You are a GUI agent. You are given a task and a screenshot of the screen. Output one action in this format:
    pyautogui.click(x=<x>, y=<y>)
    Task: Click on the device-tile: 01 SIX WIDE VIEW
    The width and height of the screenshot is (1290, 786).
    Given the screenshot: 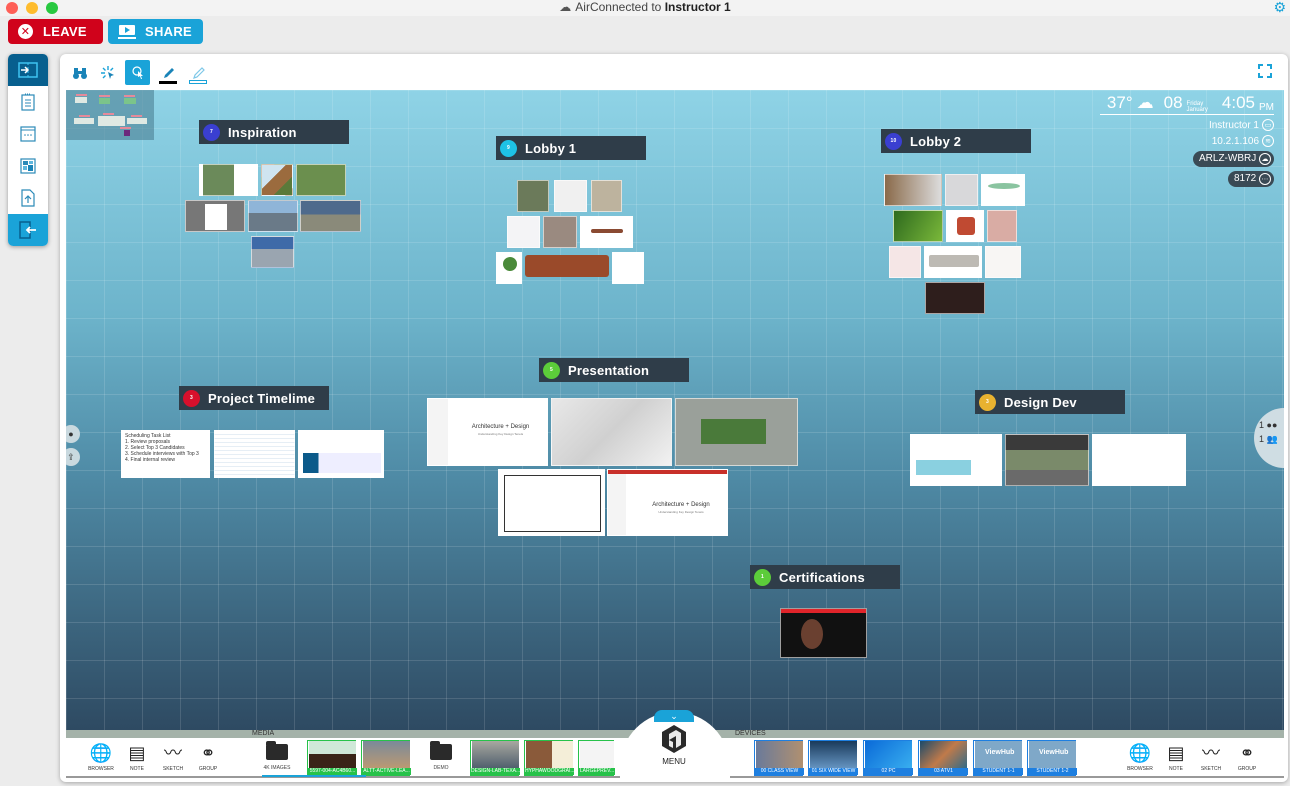 What is the action you would take?
    pyautogui.click(x=833, y=758)
    